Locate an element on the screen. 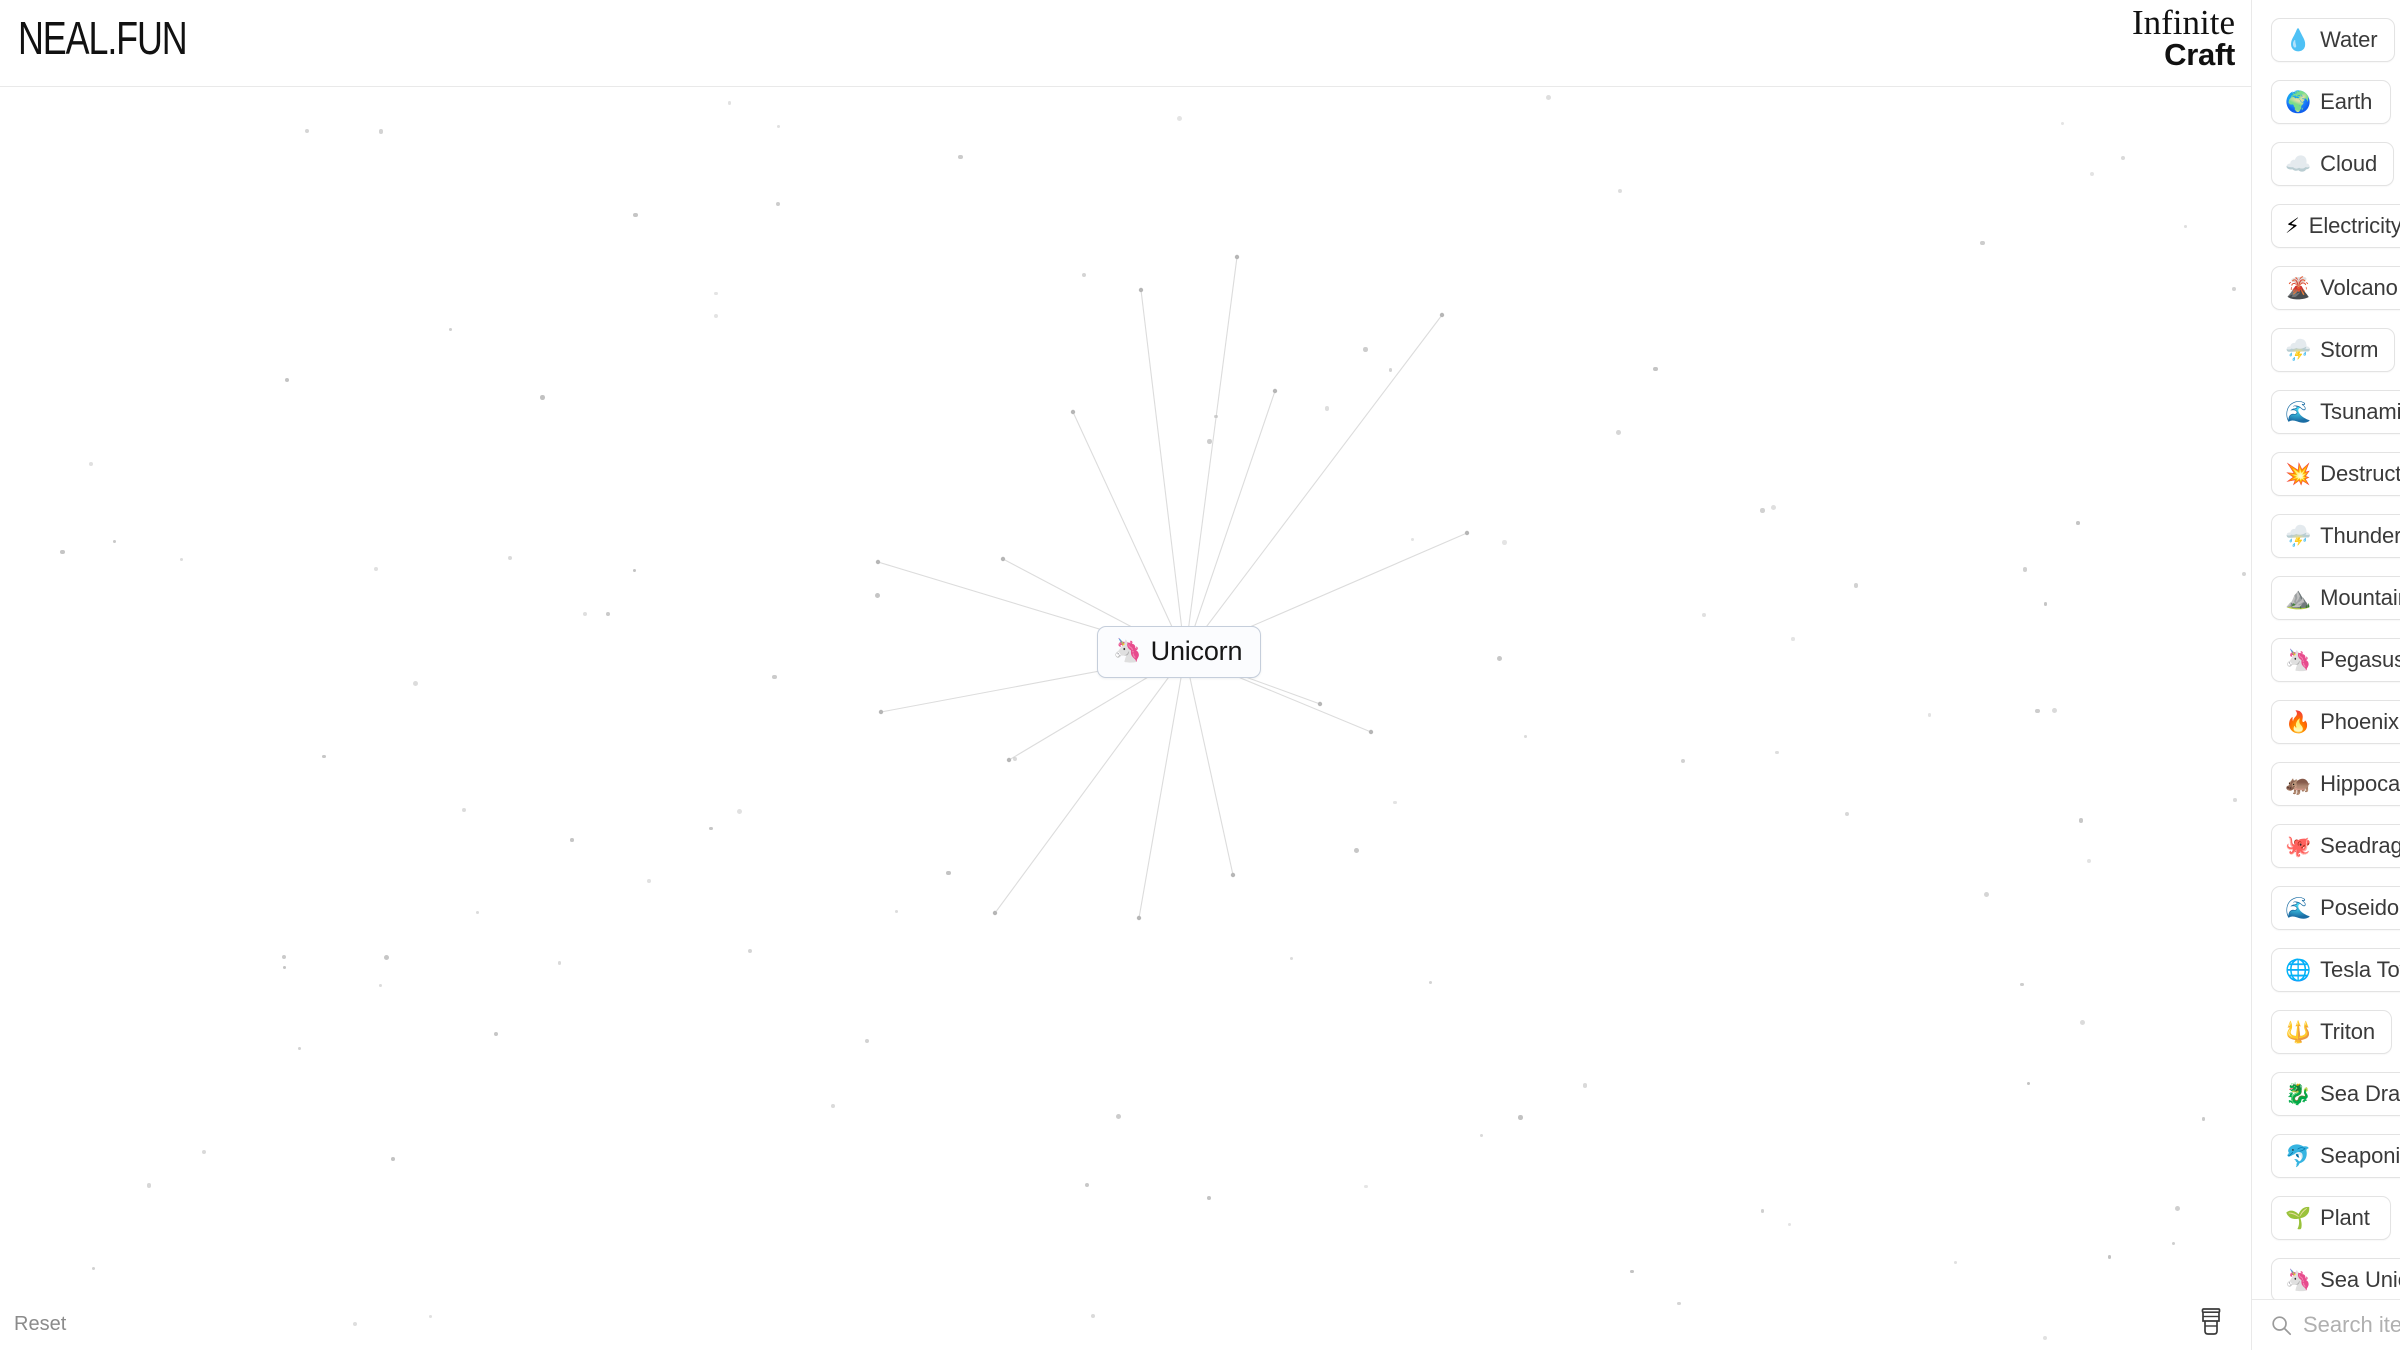 The height and width of the screenshot is (1350, 2400). sidebar-item: ⛰️ Mountain is located at coordinates (2335, 598).